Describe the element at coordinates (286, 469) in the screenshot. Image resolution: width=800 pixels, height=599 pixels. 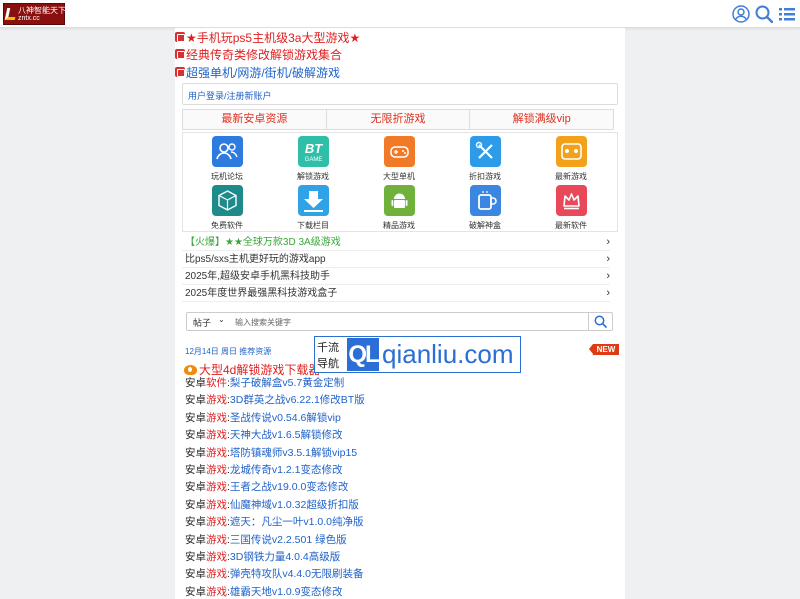
I see `game-title: 龙城传奇v1.2.1变态修改` at that location.